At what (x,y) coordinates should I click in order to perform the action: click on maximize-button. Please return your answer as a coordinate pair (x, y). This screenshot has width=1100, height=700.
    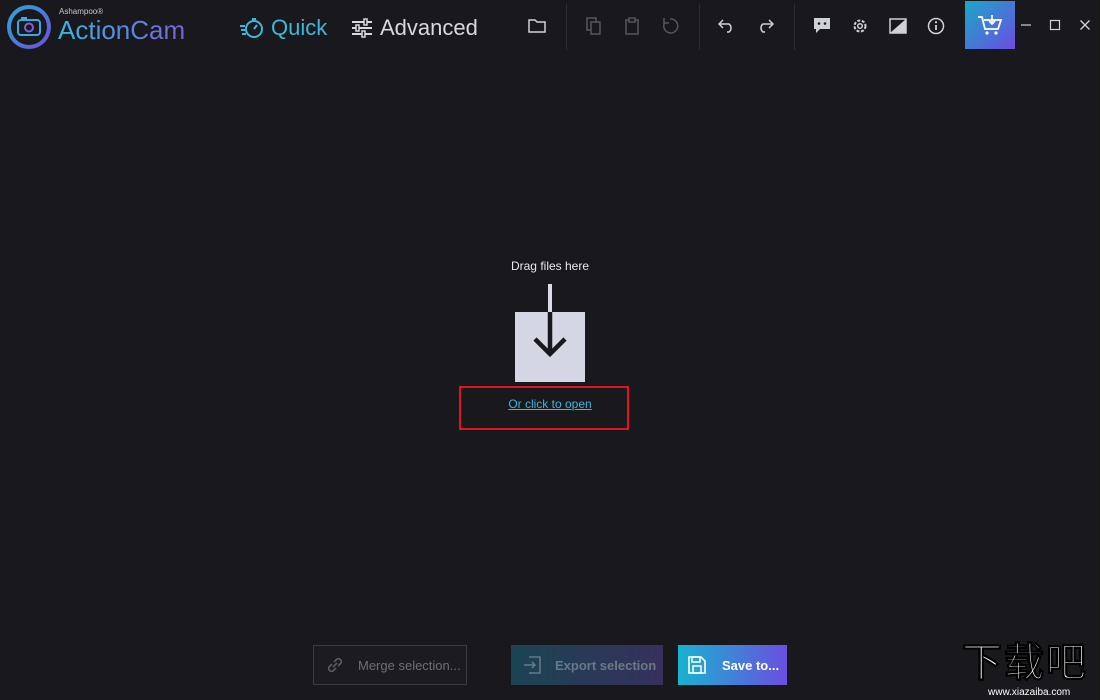
    Looking at the image, I should click on (1055, 25).